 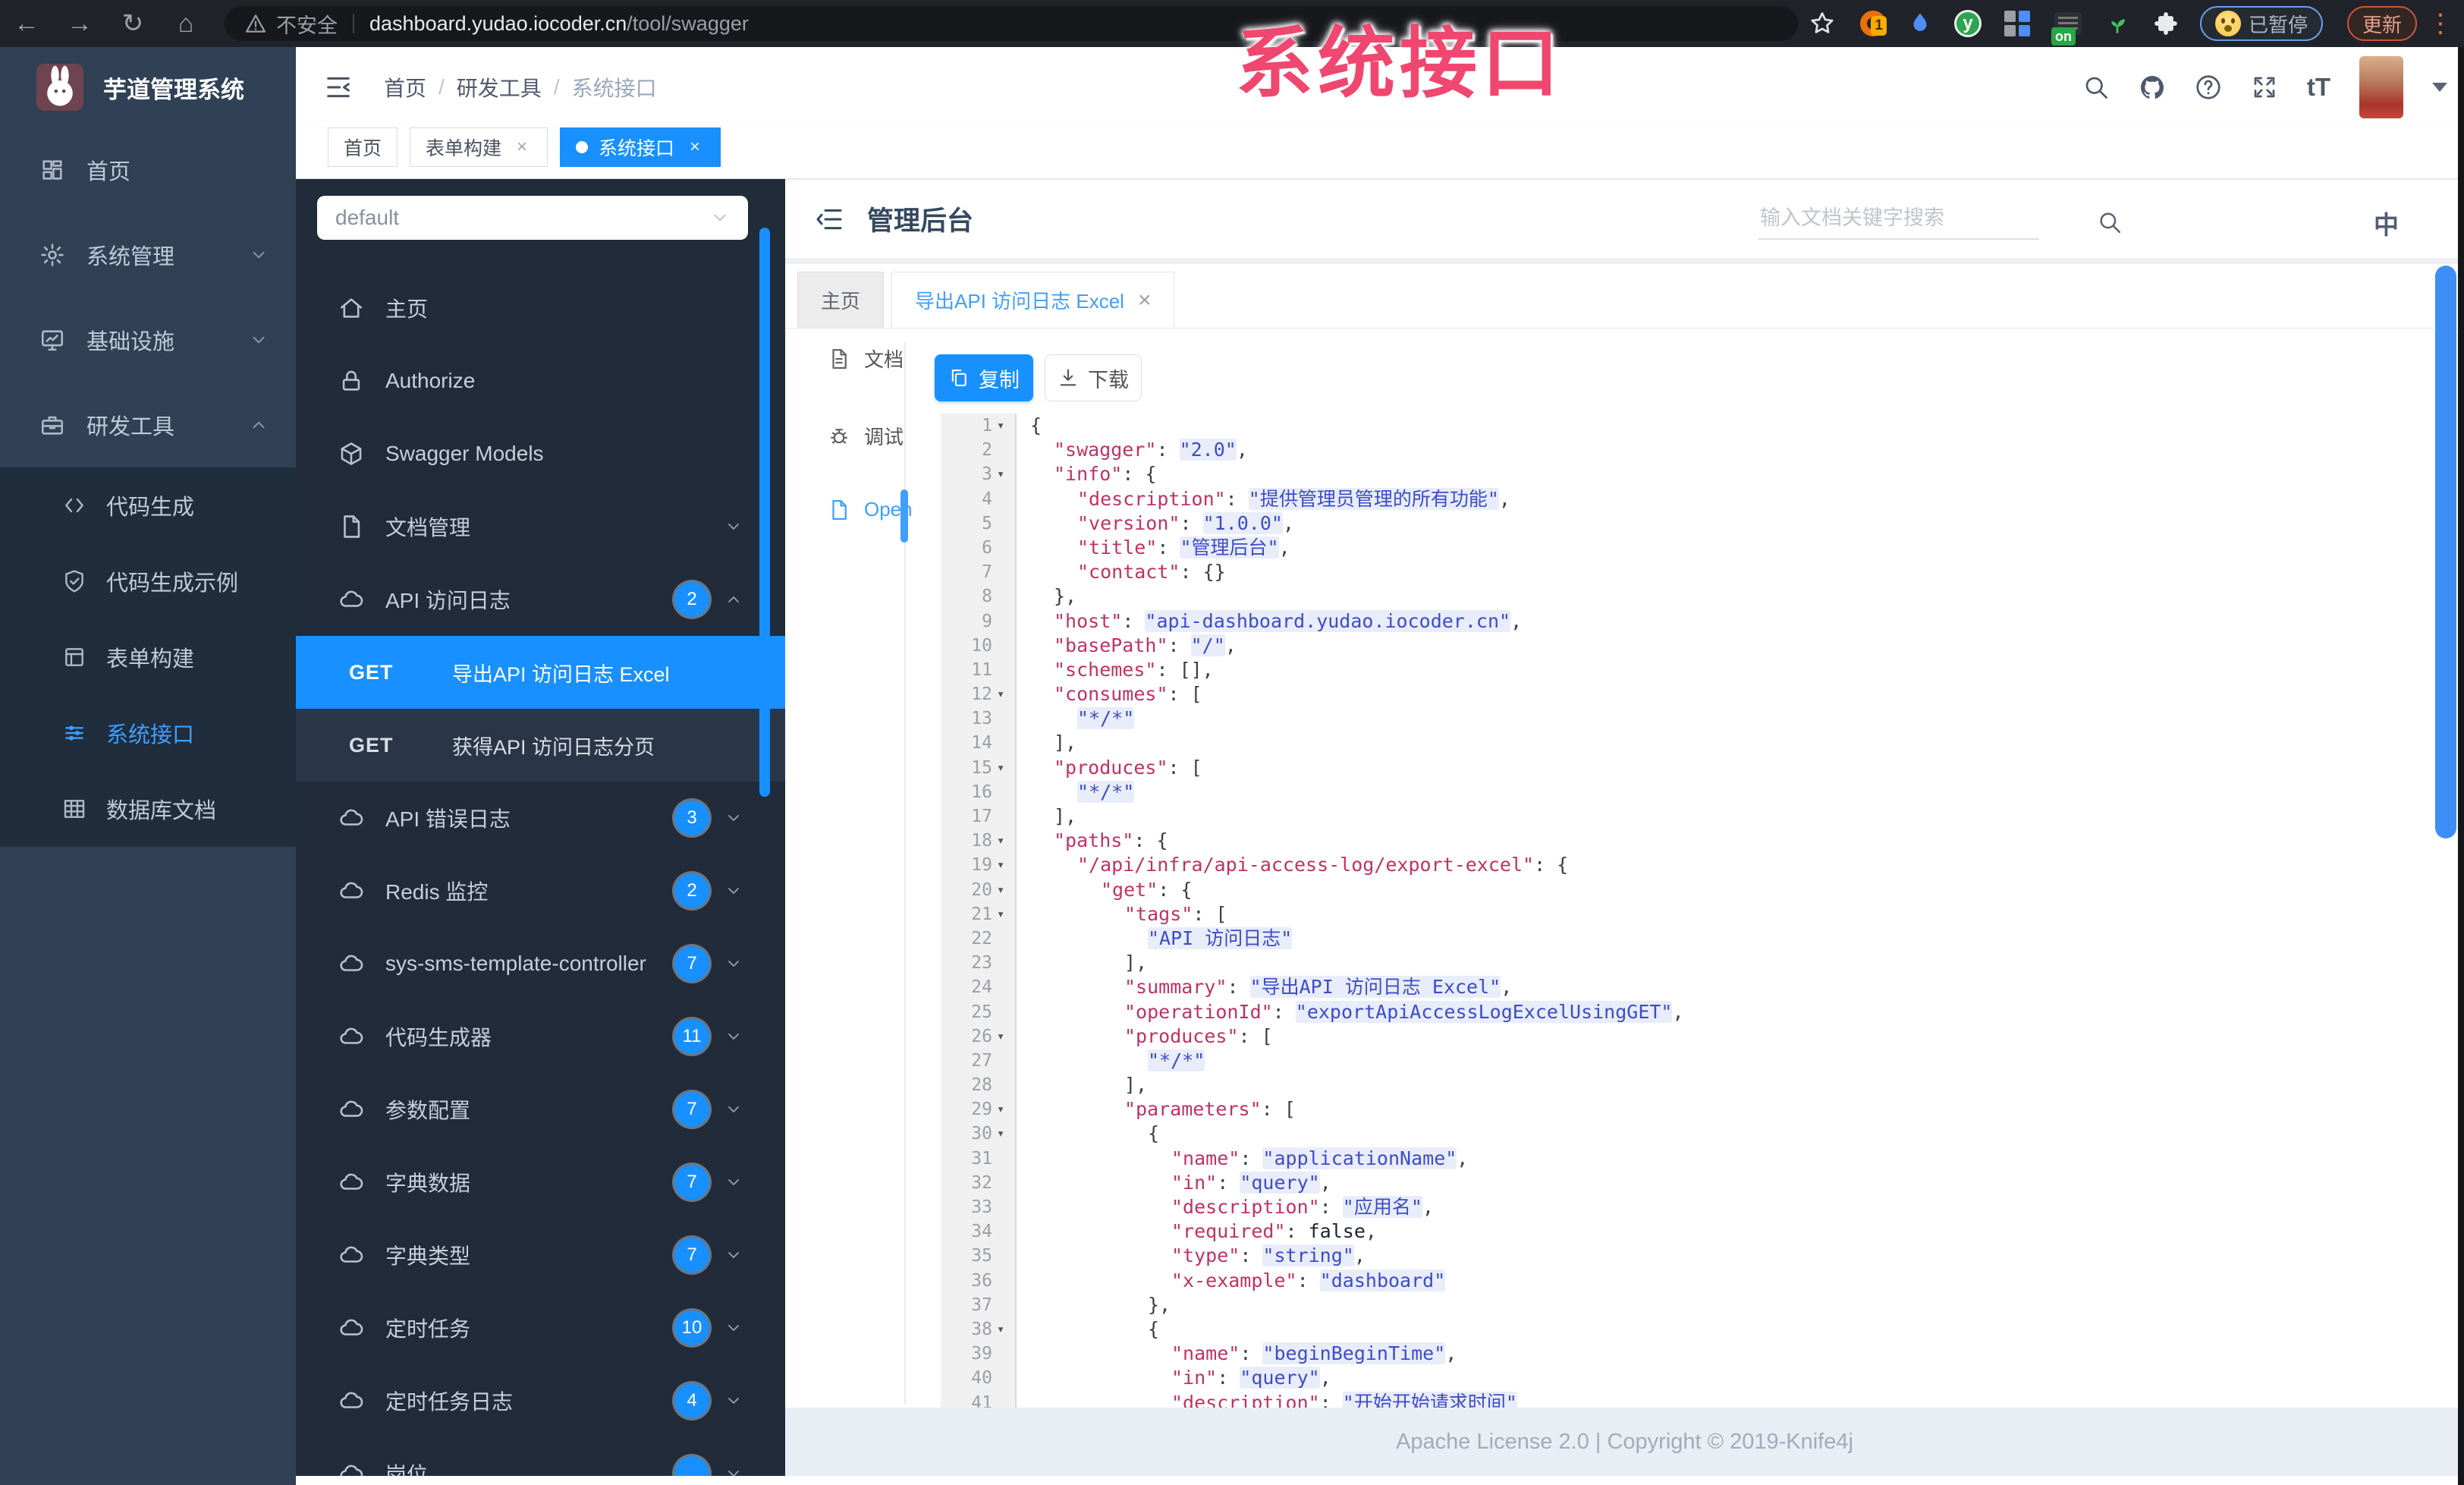 I want to click on sidebar-item-系统管理: 系统管理, so click(x=148, y=254).